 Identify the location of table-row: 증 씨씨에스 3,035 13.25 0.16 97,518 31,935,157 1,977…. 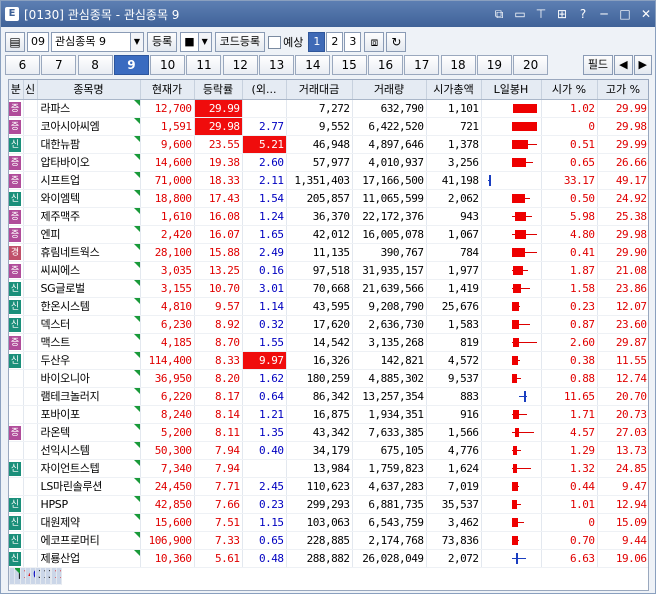
(328, 270).